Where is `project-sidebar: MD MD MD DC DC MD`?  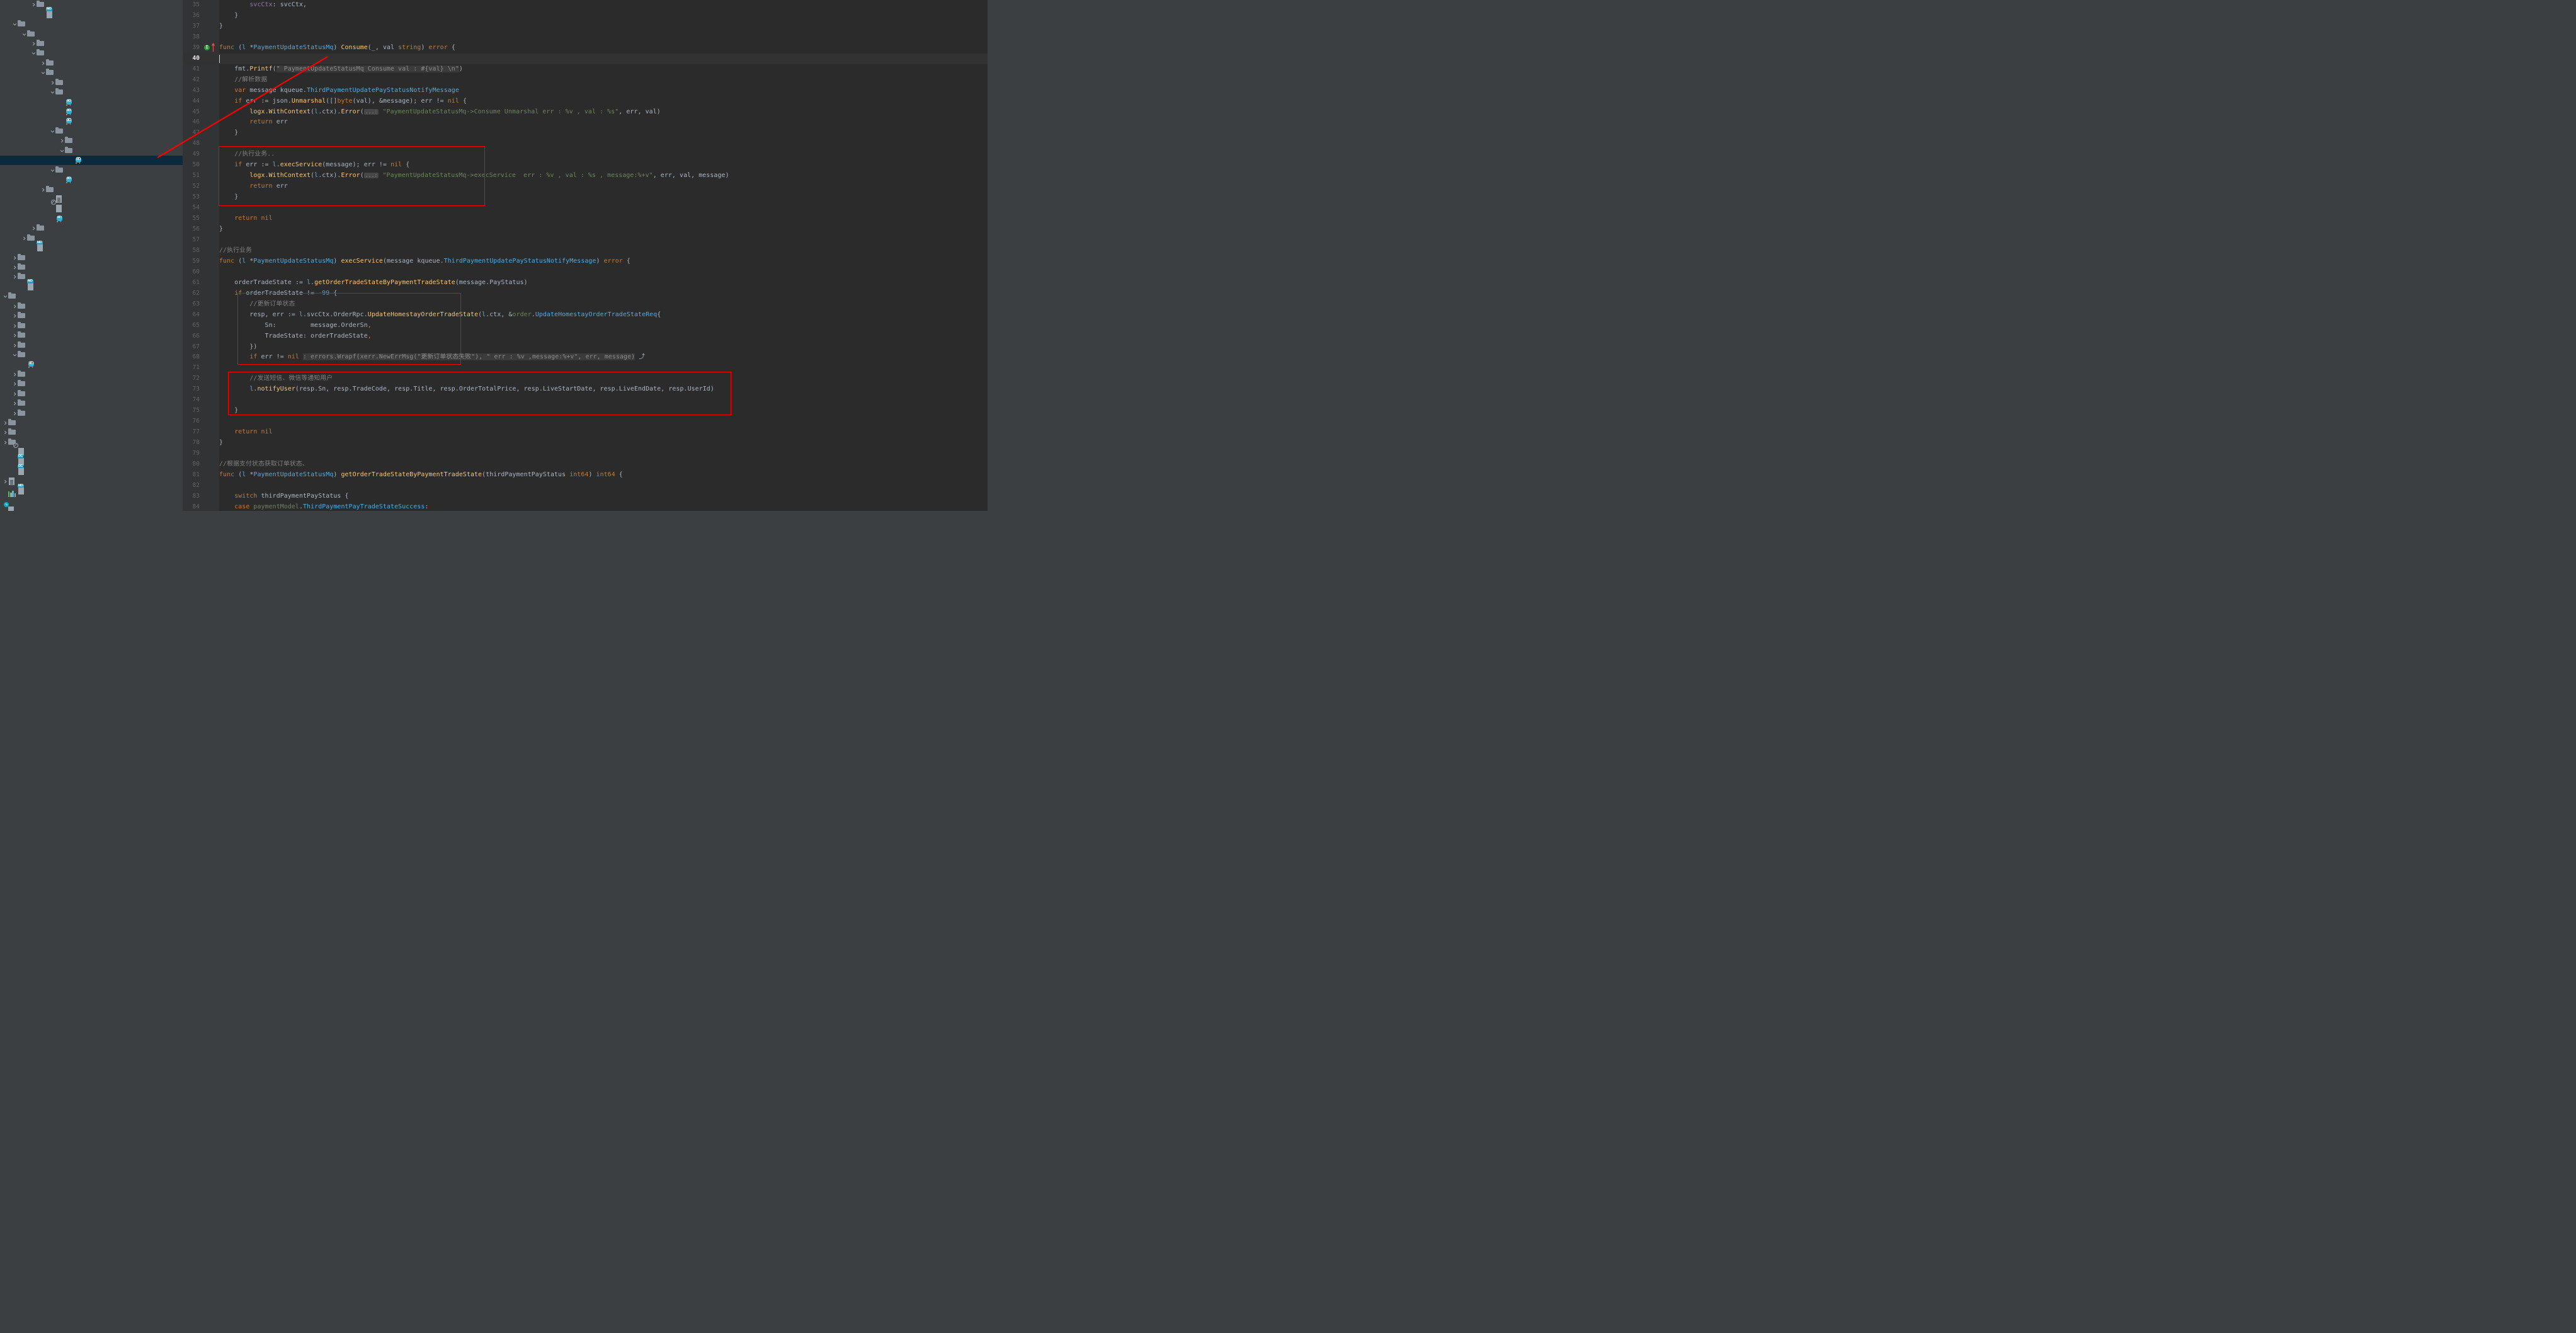
project-sidebar: MD MD MD DC DC MD is located at coordinates (91, 255).